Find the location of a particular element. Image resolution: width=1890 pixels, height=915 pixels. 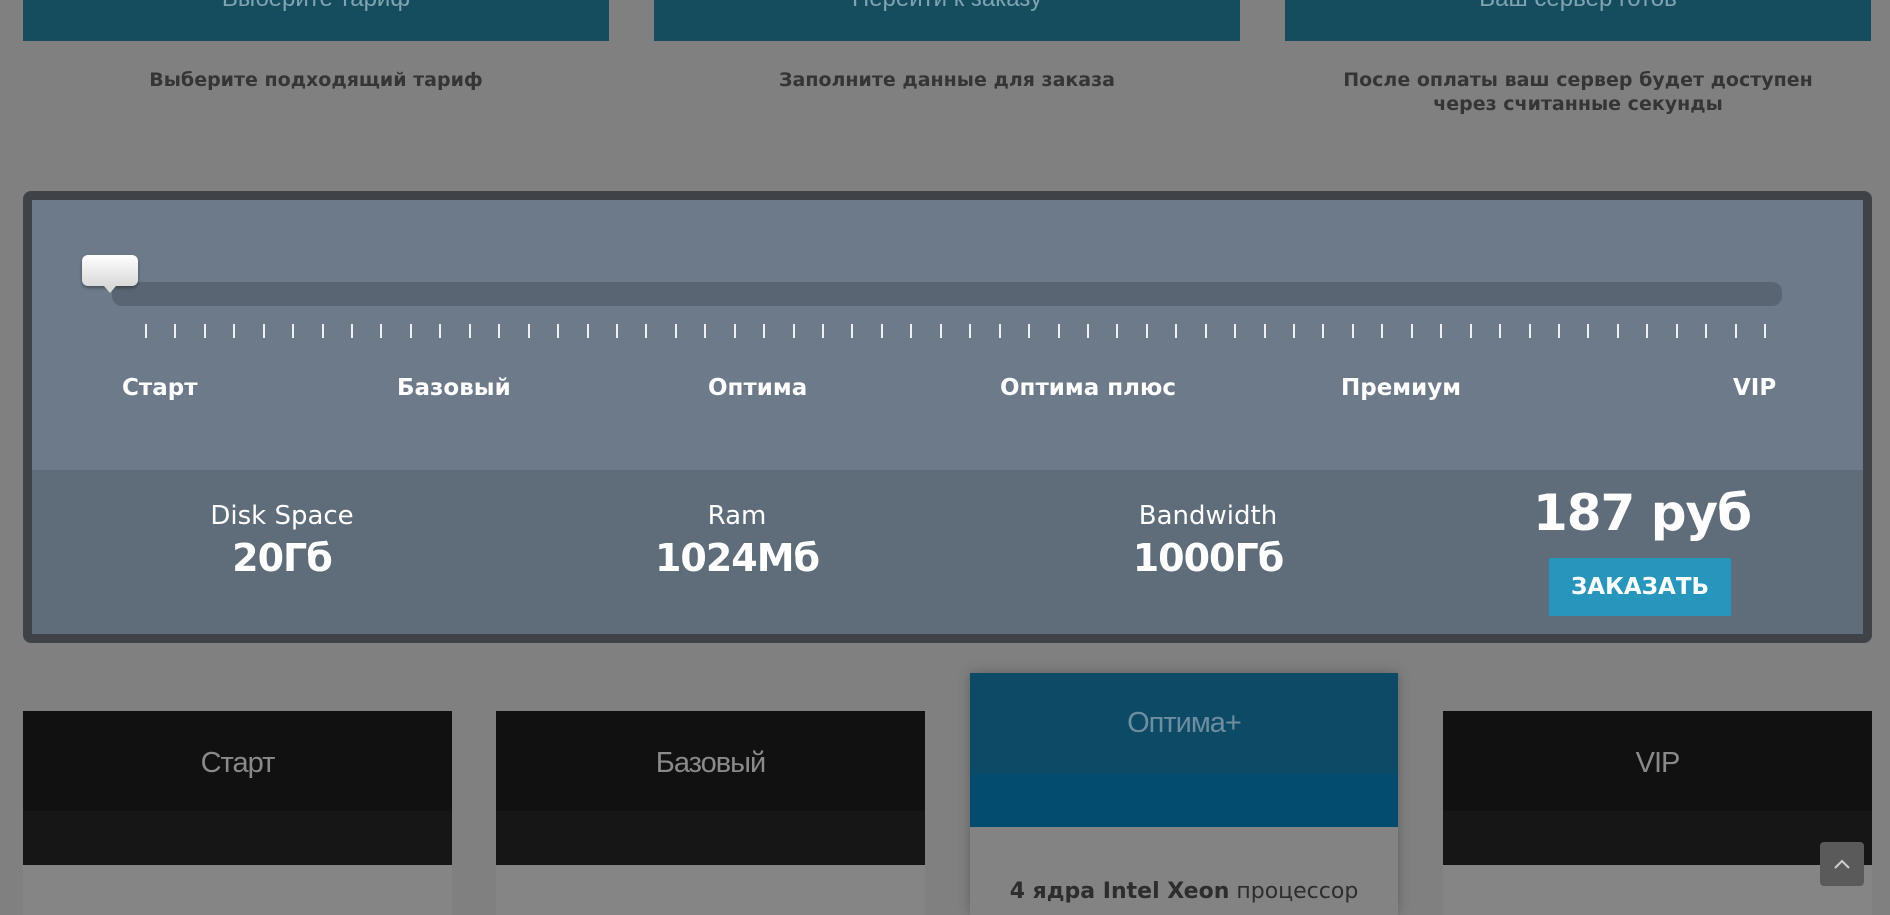

step-caption-2: Заполните данные для заказа is located at coordinates (947, 80).